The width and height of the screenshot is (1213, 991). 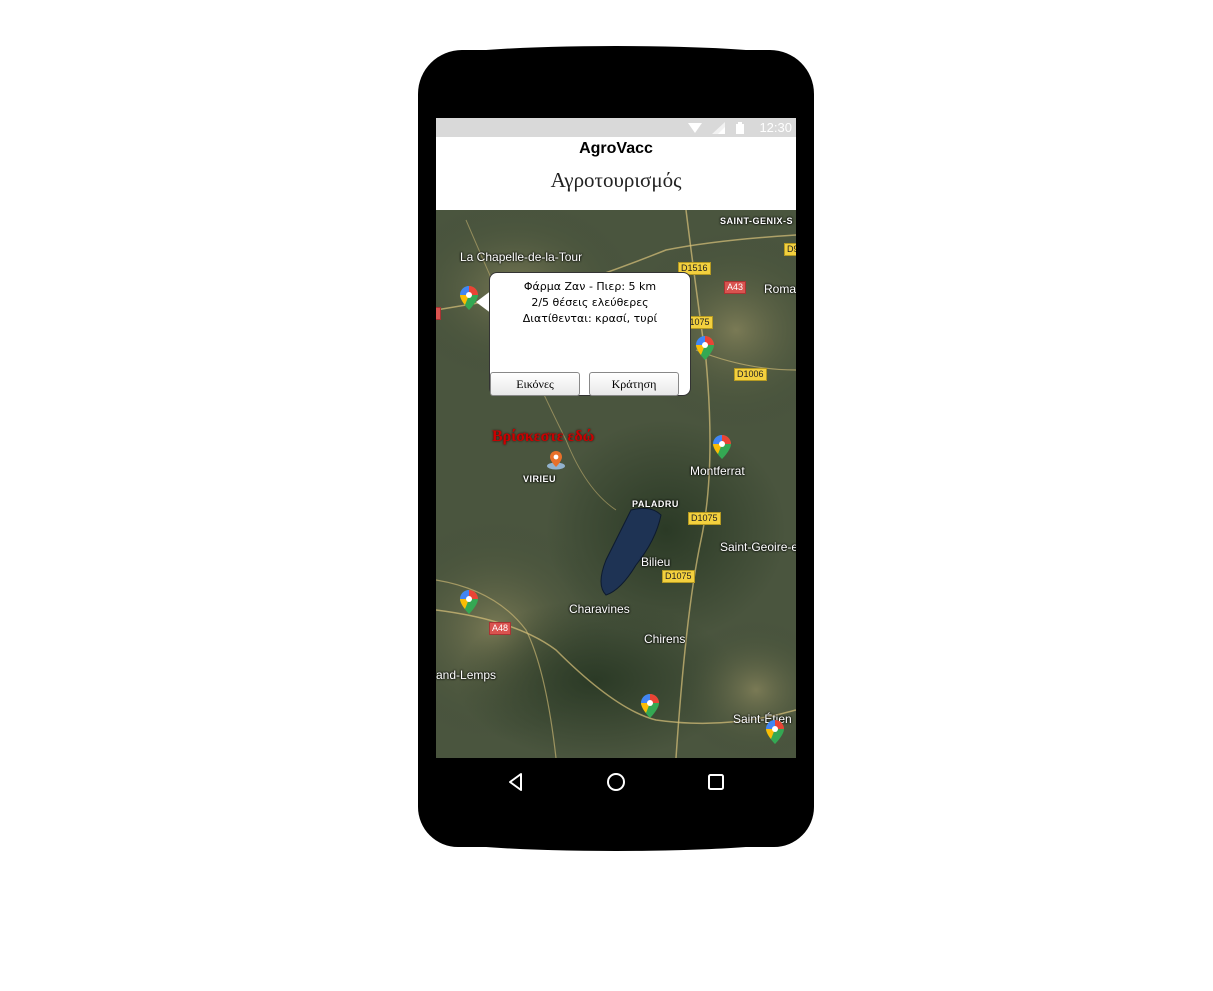 I want to click on road-label: D9, so click(x=790, y=249).